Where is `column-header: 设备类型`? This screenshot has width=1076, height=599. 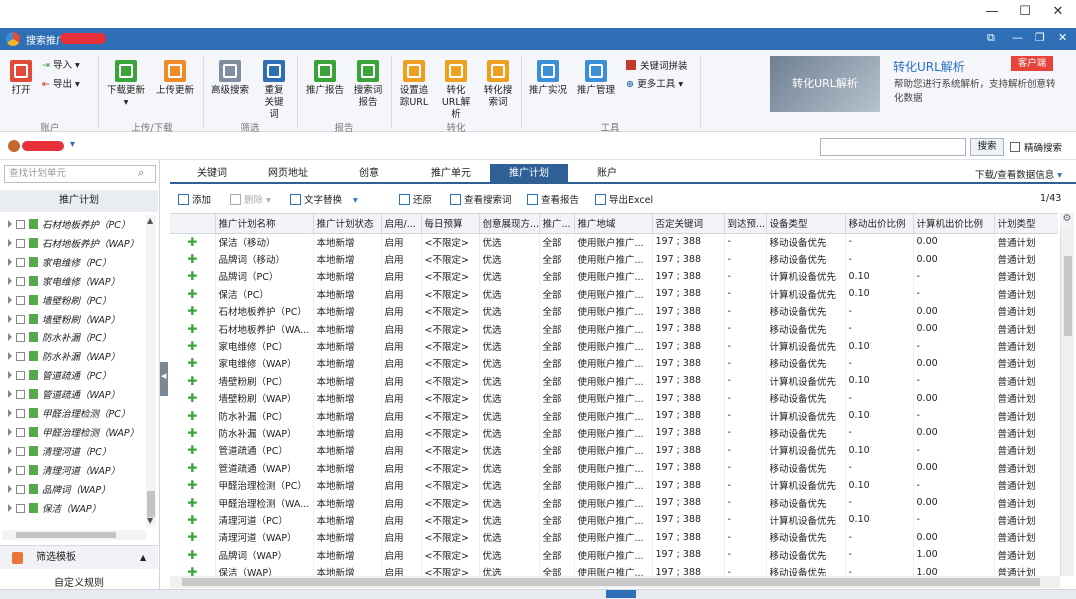
column-header: 设备类型 is located at coordinates (806, 224).